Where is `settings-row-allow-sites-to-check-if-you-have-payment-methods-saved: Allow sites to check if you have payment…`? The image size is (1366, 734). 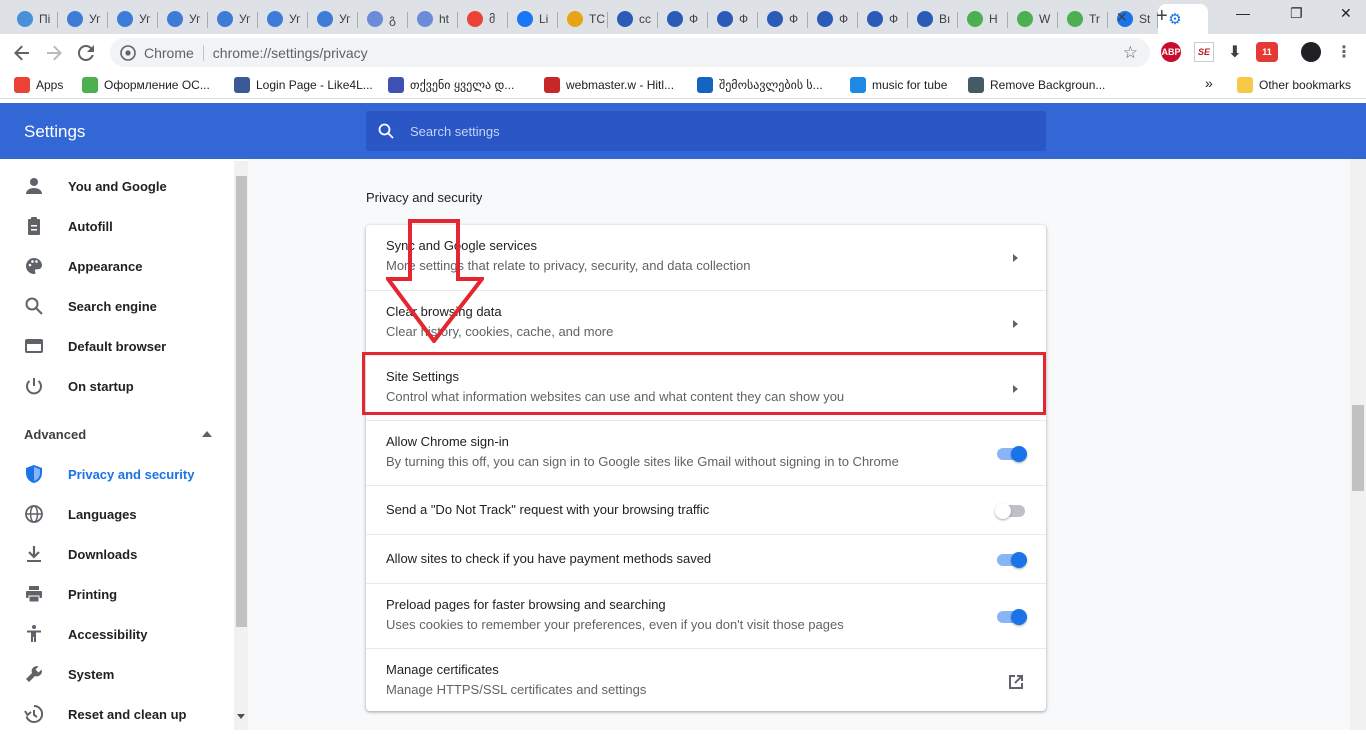
settings-row-allow-sites-to-check-if-you-have-payment-methods-saved: Allow sites to check if you have payment… is located at coordinates (706, 558).